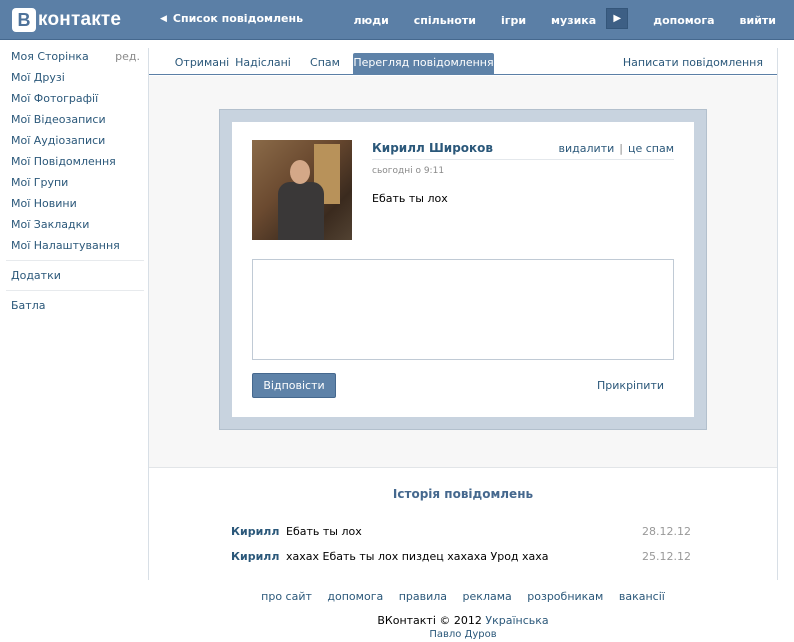 Image resolution: width=794 pixels, height=642 pixels. What do you see at coordinates (616, 148) in the screenshot?
I see `message-actions: видалити | це спам` at bounding box center [616, 148].